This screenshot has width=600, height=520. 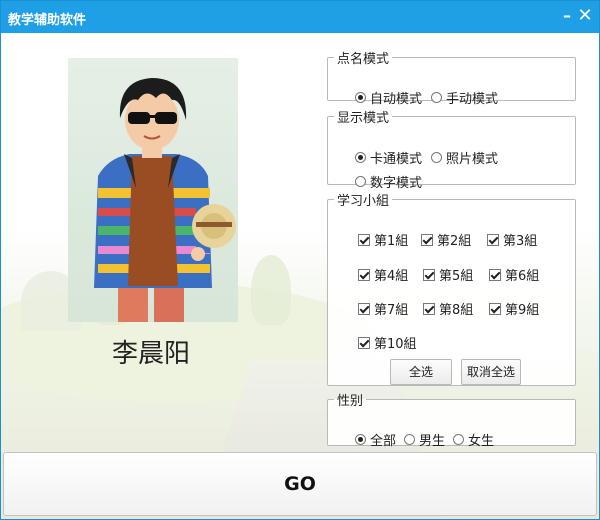 I want to click on group-1-checkbox: 第1組, so click(x=383, y=239).